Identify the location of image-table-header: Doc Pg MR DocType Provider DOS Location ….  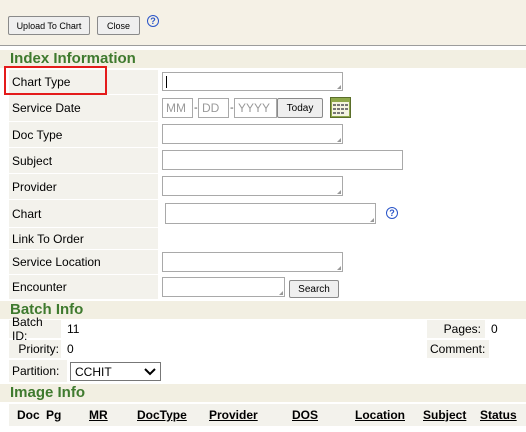
(267, 415).